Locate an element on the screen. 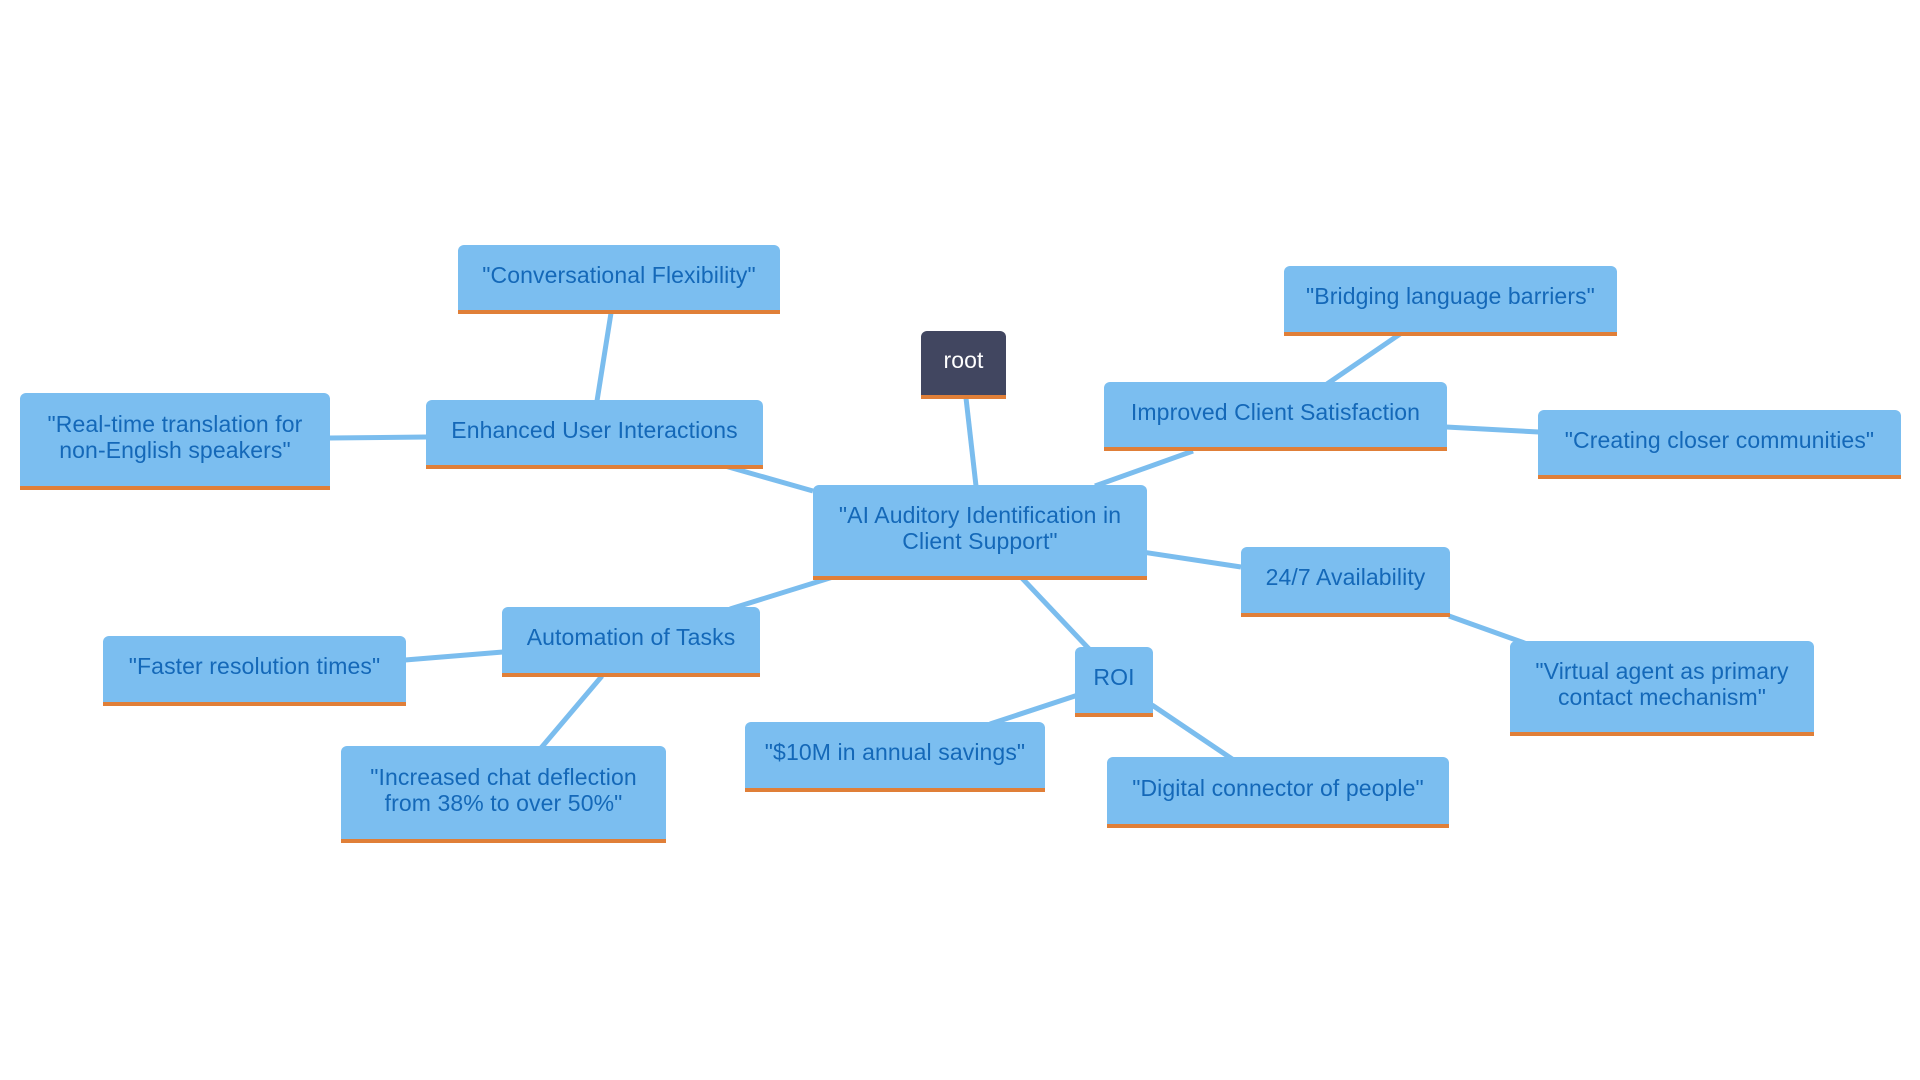 This screenshot has width=1920, height=1080. node-automation-of-tasks-label: Automation of Tasks is located at coordinates (631, 637).